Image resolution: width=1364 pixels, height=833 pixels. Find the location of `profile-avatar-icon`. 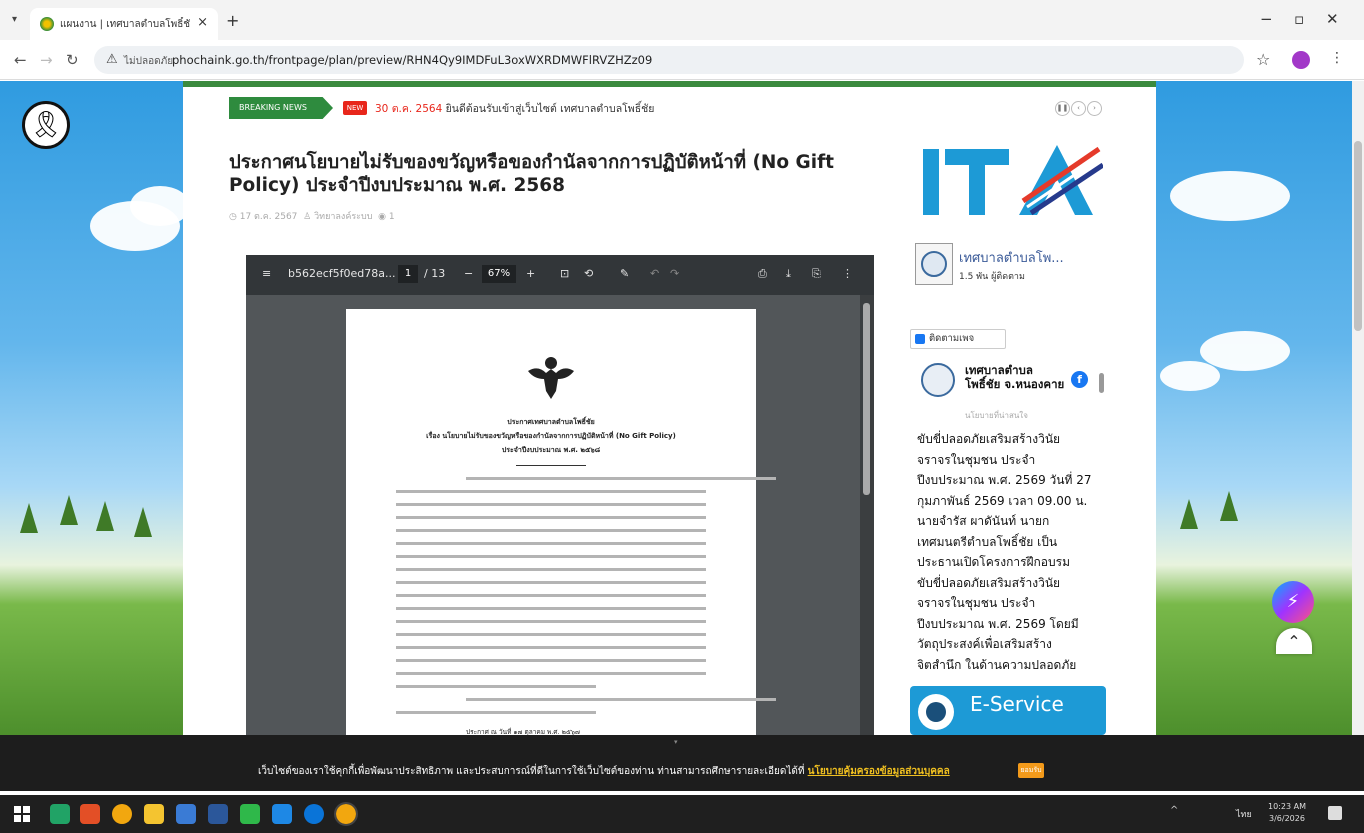

profile-avatar-icon is located at coordinates (1301, 60).